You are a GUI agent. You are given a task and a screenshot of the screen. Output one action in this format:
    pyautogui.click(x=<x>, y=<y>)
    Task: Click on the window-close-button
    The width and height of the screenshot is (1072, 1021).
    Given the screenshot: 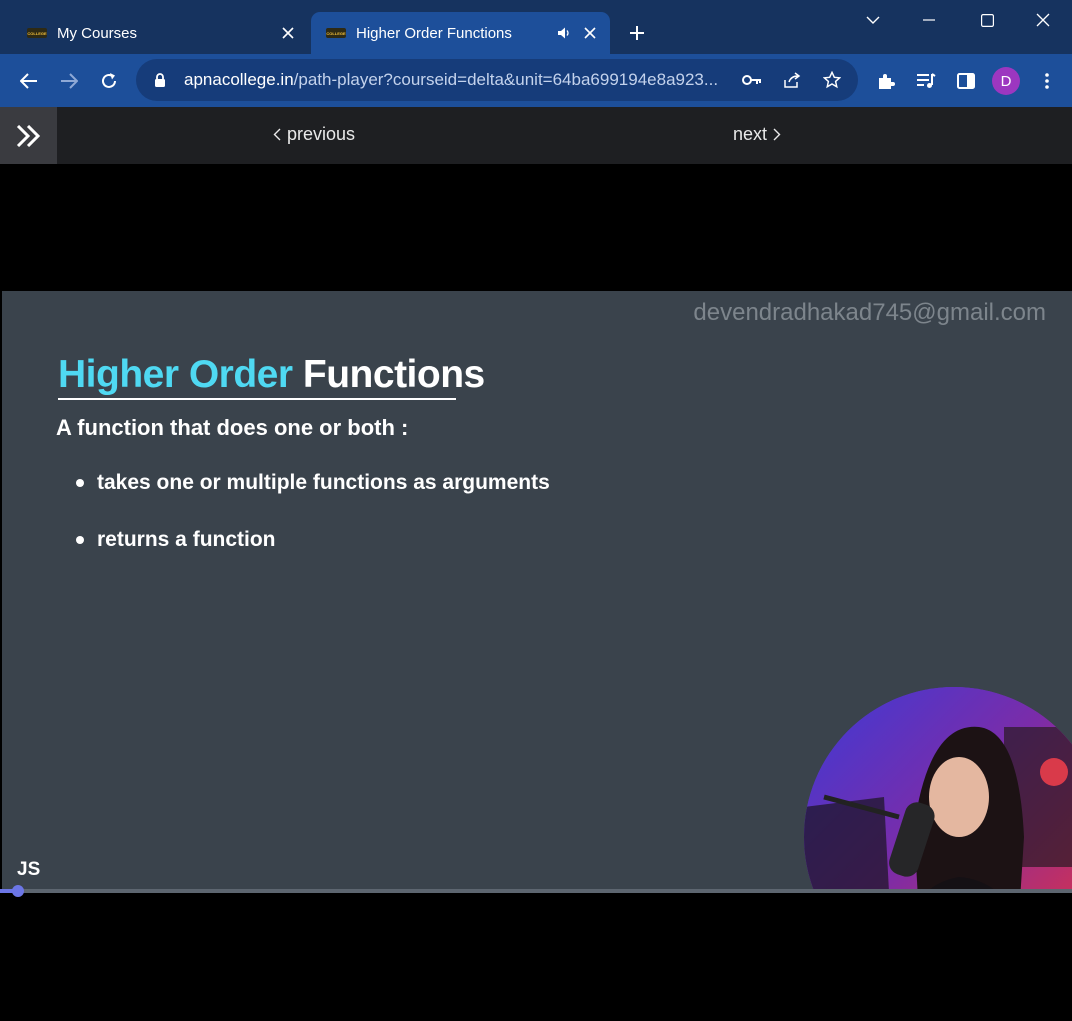 What is the action you would take?
    pyautogui.click(x=1043, y=20)
    